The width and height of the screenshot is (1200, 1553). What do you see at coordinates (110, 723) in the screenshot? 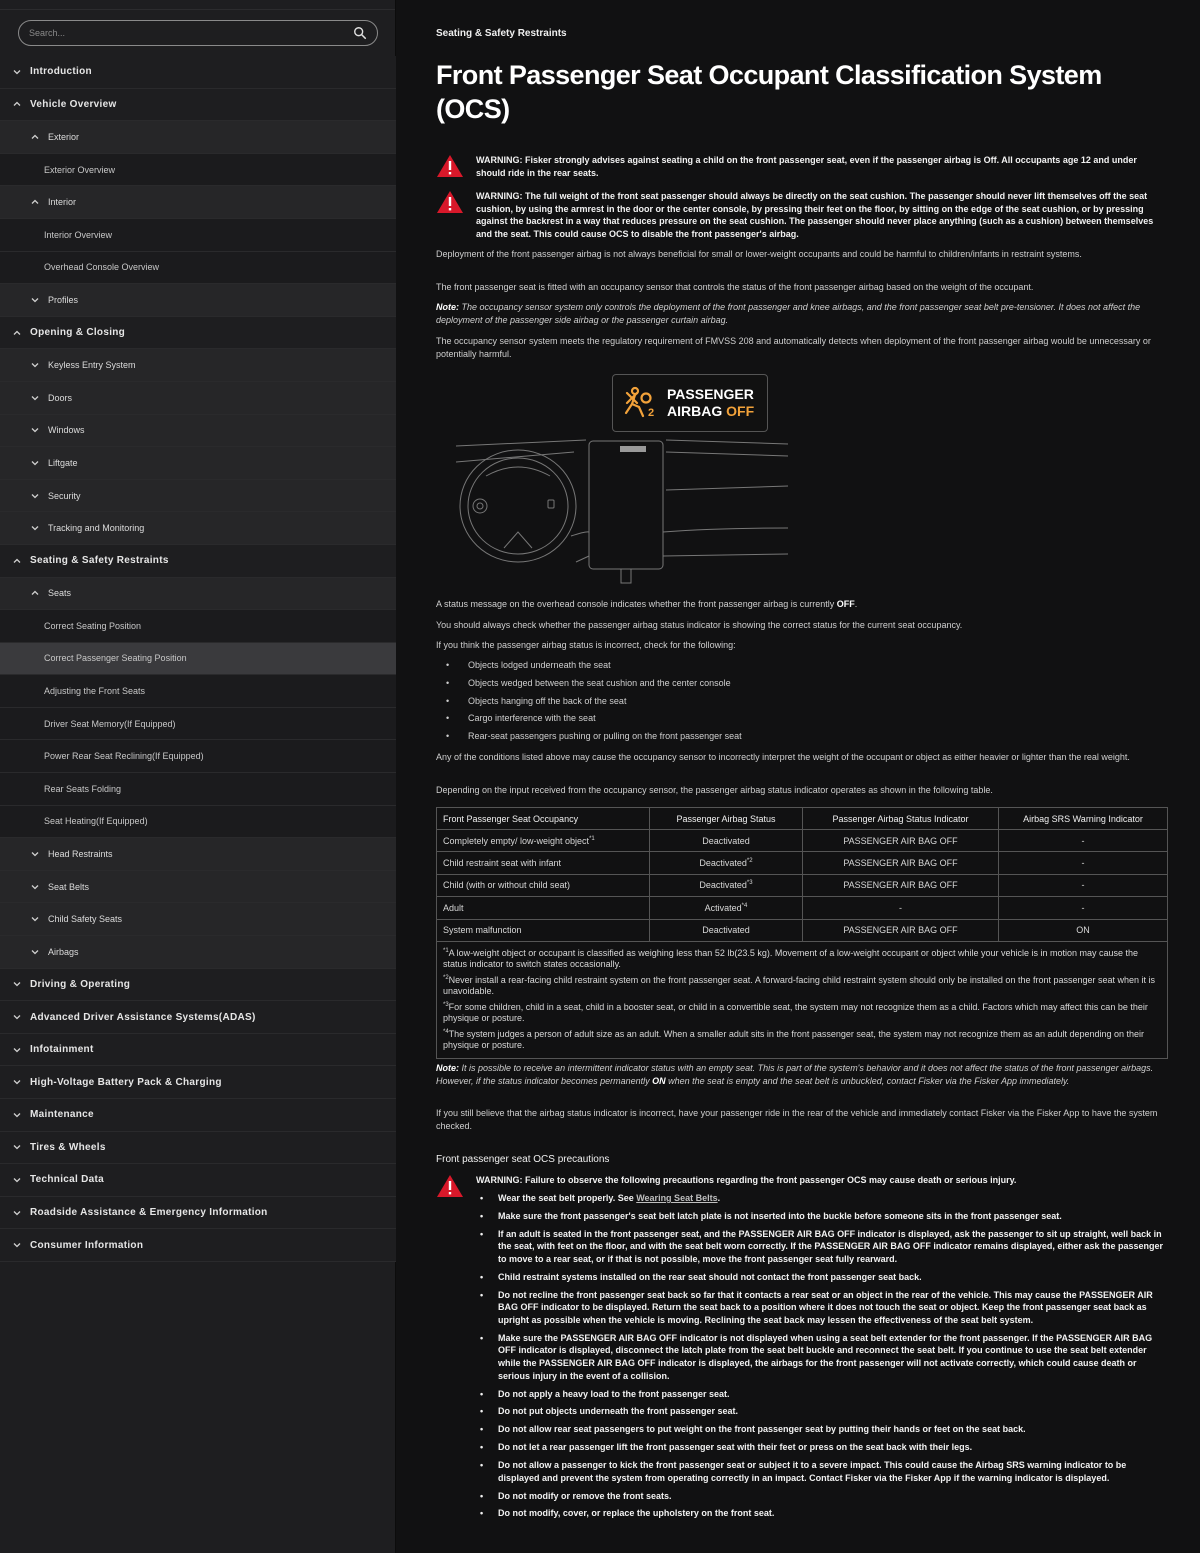
I see `sidebar-item-label: Driver Seat Memory(If Equipped)` at bounding box center [110, 723].